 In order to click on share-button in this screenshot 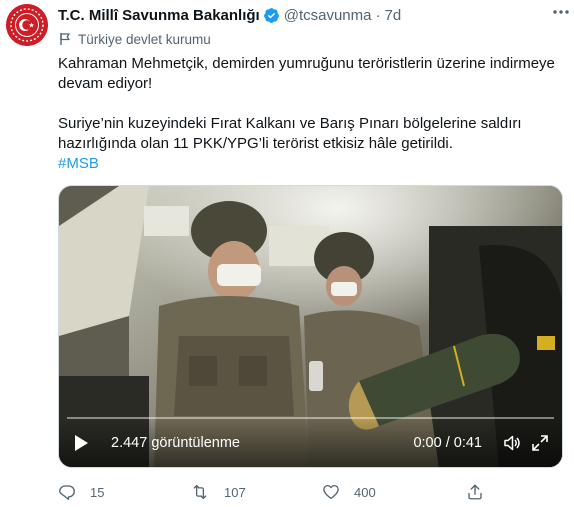, I will do `click(482, 492)`.